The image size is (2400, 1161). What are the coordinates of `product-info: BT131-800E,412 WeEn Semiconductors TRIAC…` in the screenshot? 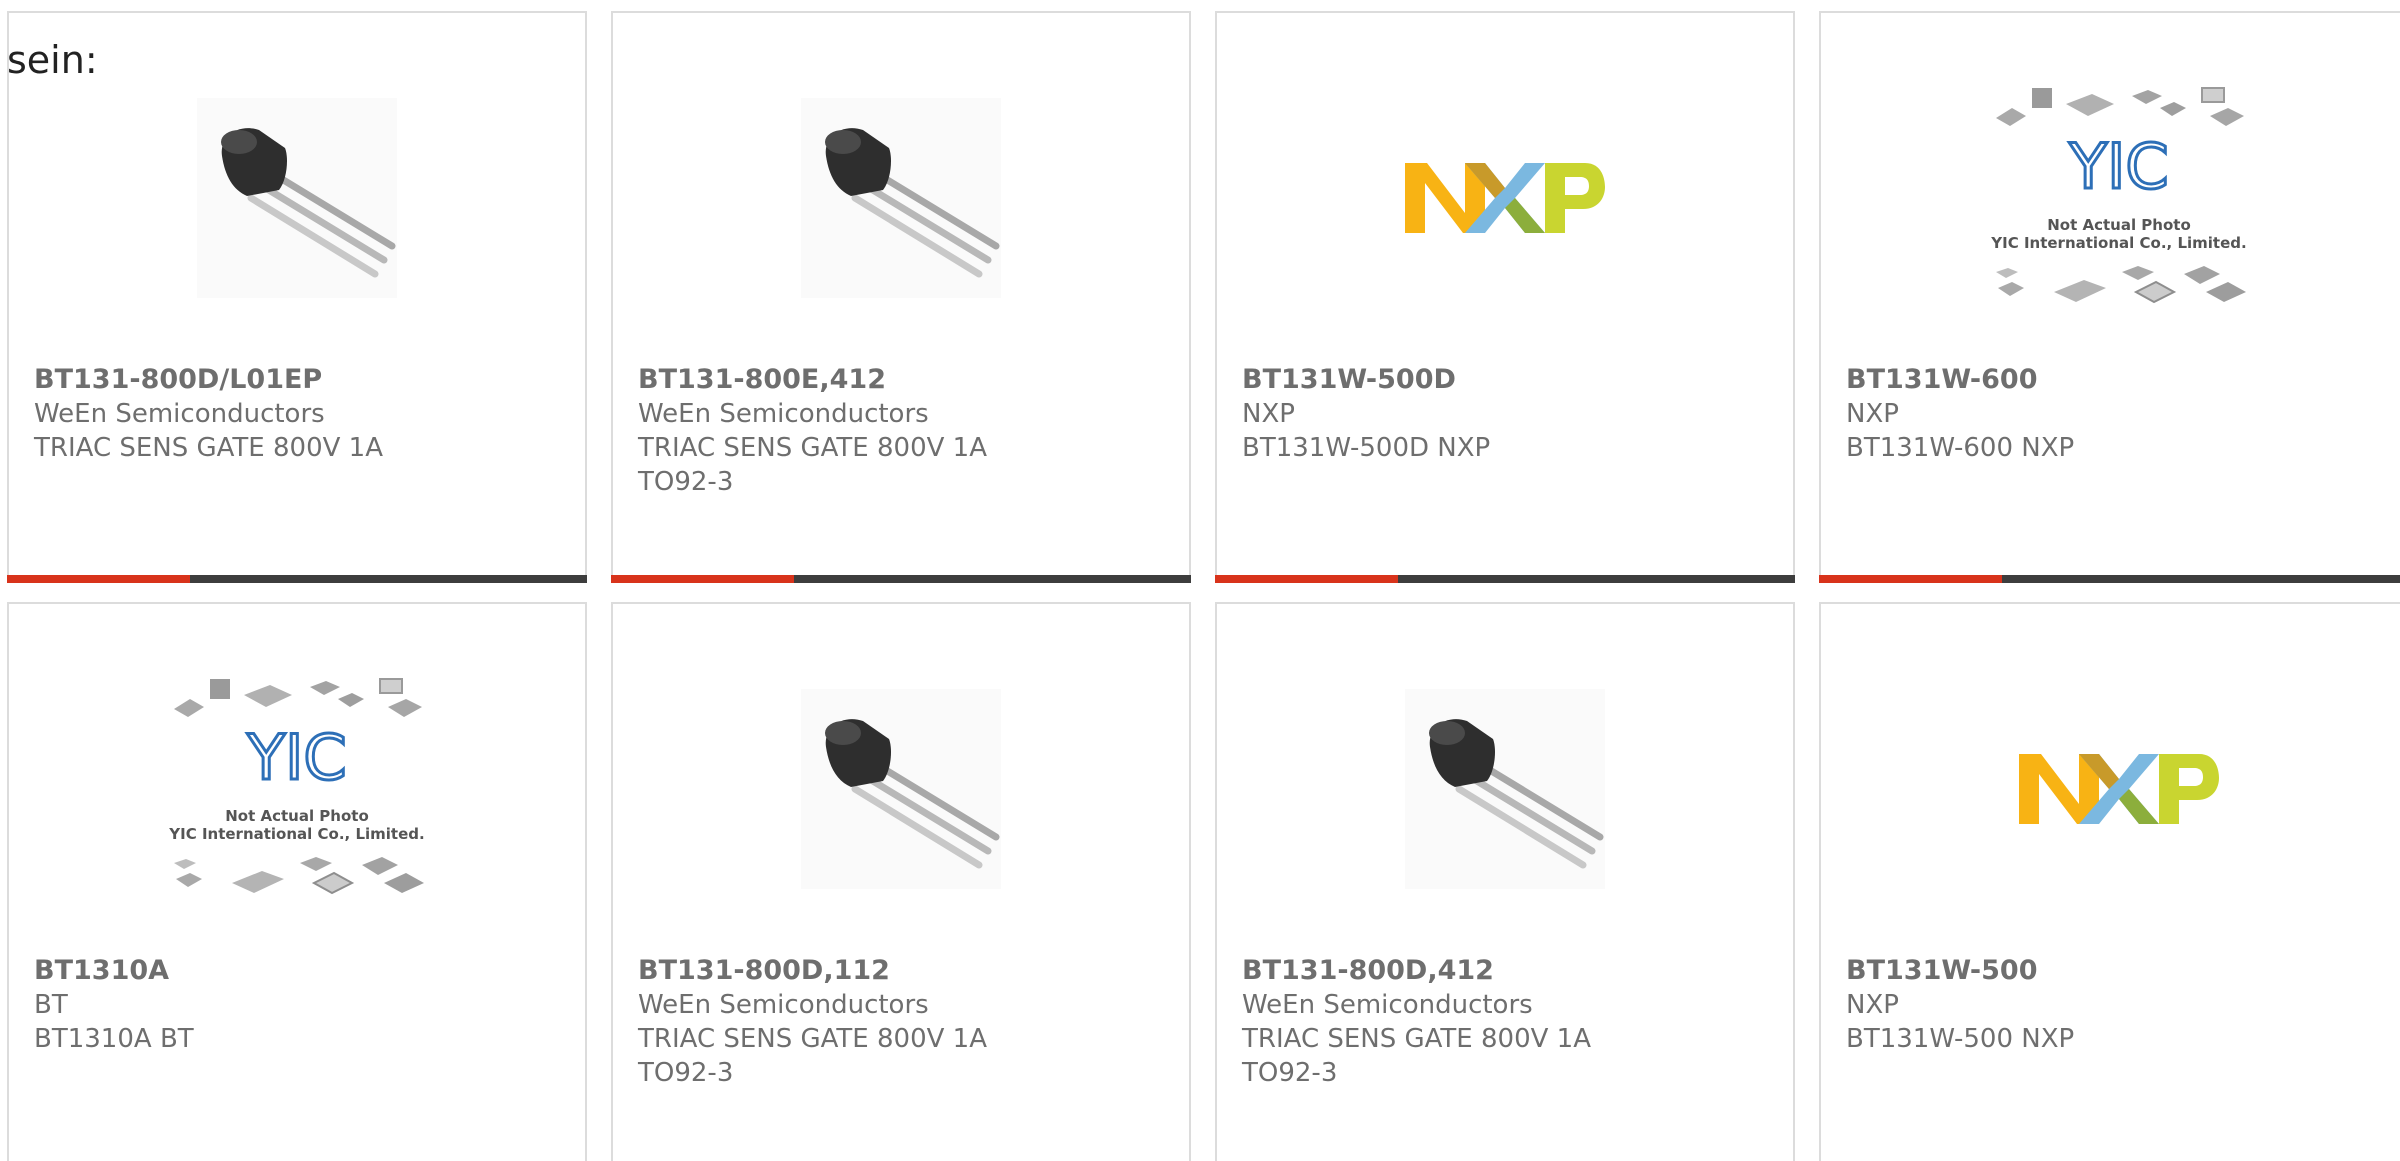 It's located at (903, 431).